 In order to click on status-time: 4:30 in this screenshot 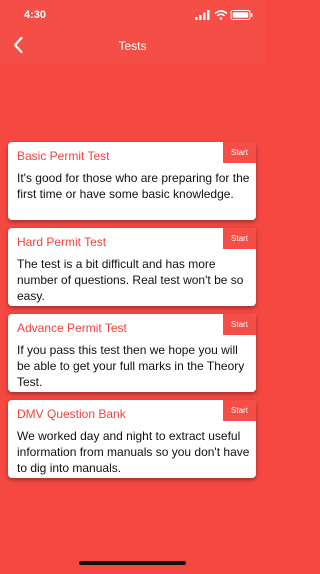, I will do `click(35, 15)`.